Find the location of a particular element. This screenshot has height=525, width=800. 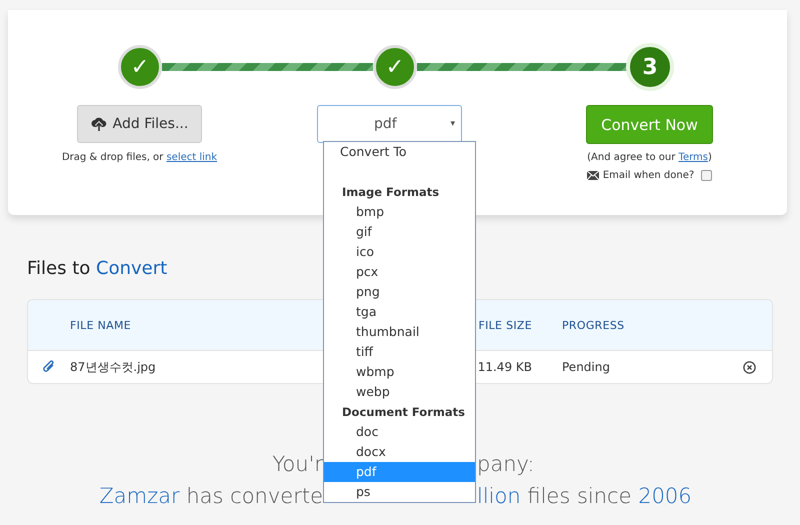

email-checkbox is located at coordinates (706, 175).